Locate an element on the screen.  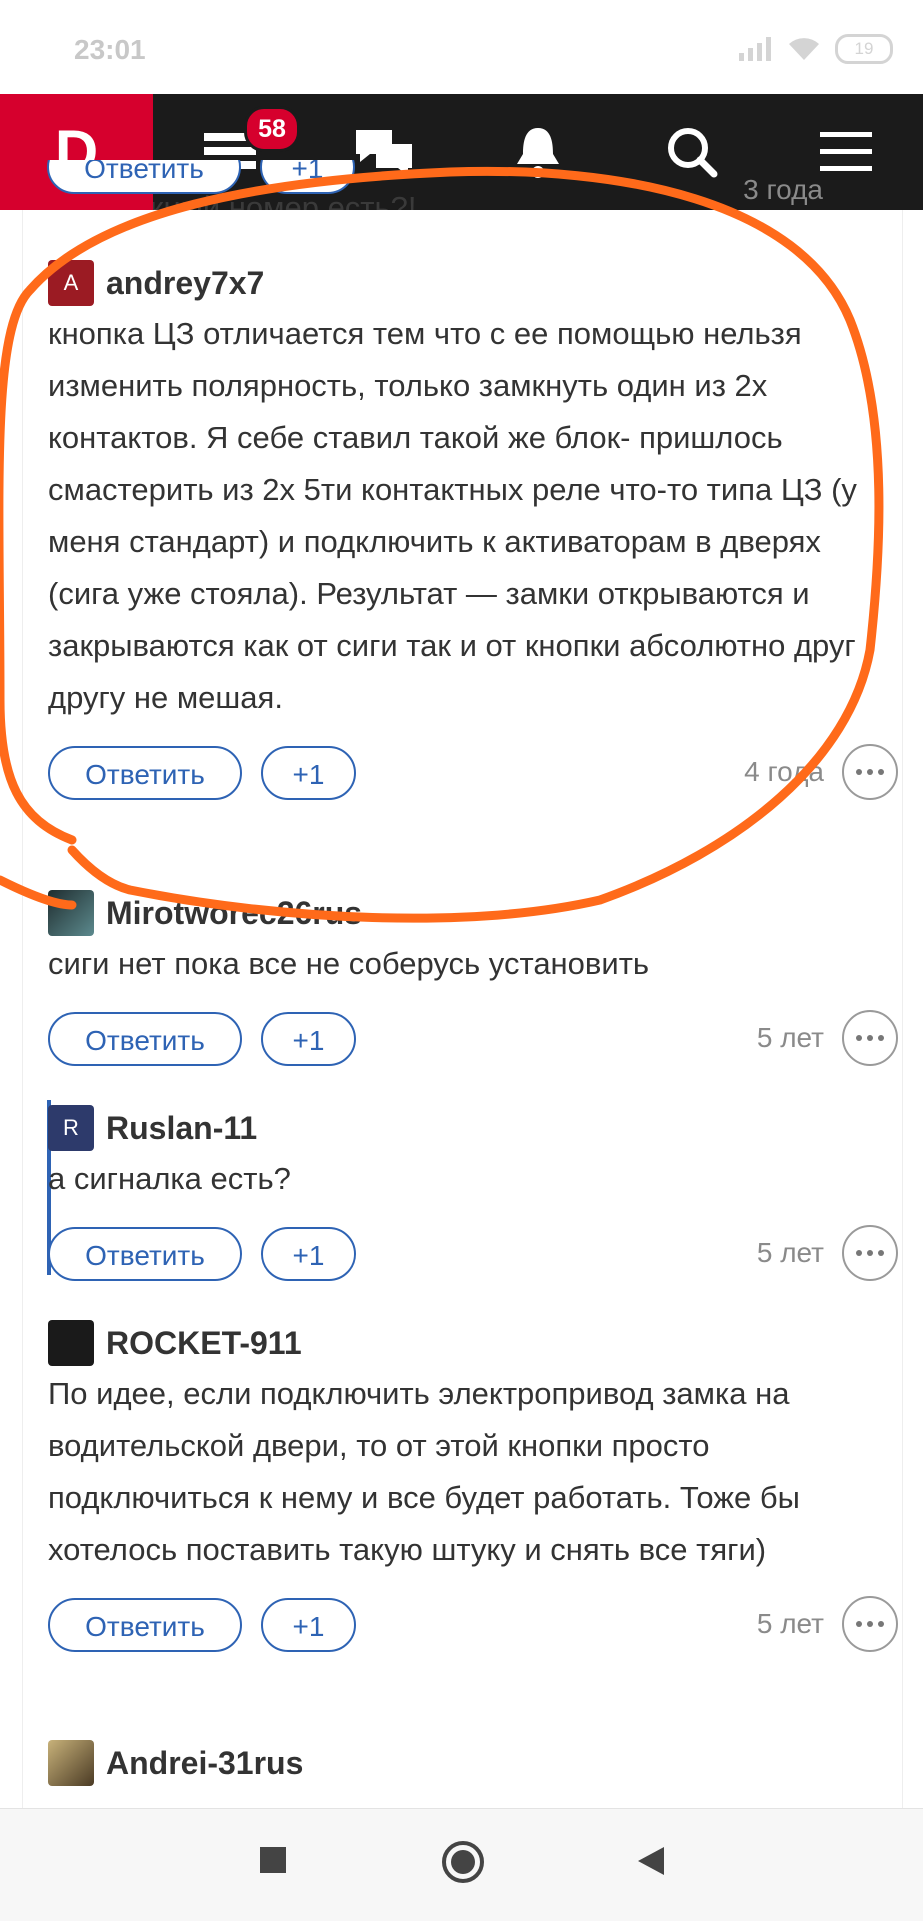
wifi-icon is located at coordinates (804, 49).